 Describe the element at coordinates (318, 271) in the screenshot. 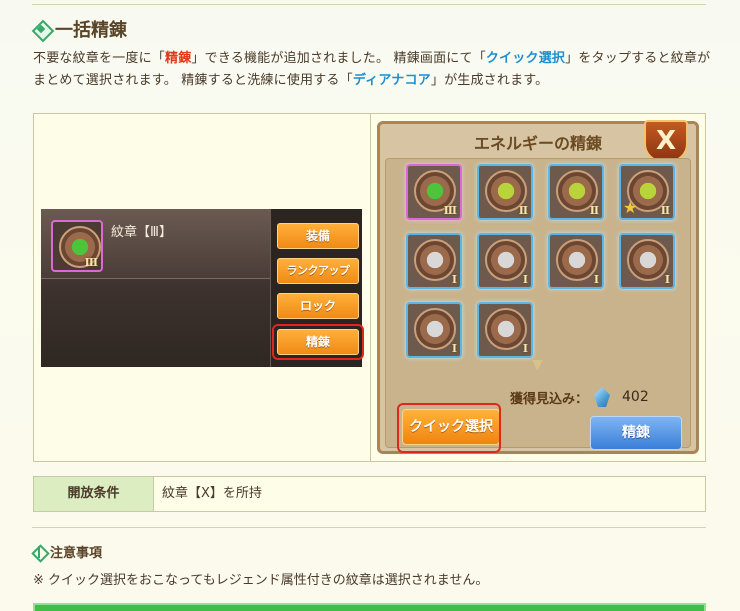

I see `rank-up-button: ランクアップ` at that location.